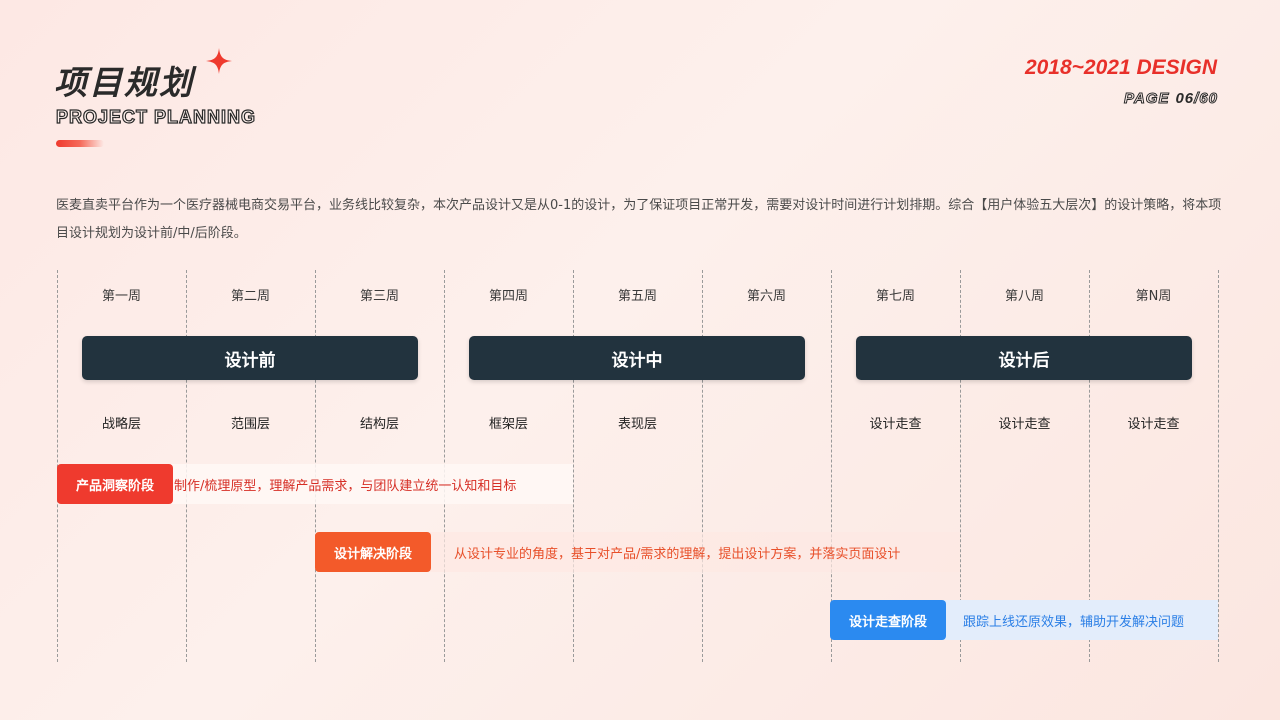 The height and width of the screenshot is (720, 1280). What do you see at coordinates (366, 484) in the screenshot?
I see `stage-insight-desc: 制作/梳理原型，理解产品需求，与团队建立统一认知和目标` at bounding box center [366, 484].